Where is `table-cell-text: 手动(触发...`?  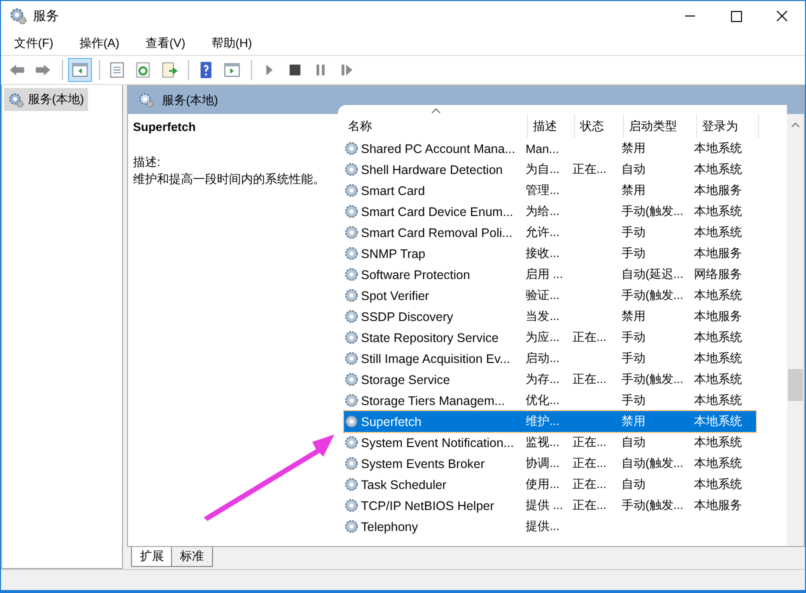 table-cell-text: 手动(触发... is located at coordinates (652, 379).